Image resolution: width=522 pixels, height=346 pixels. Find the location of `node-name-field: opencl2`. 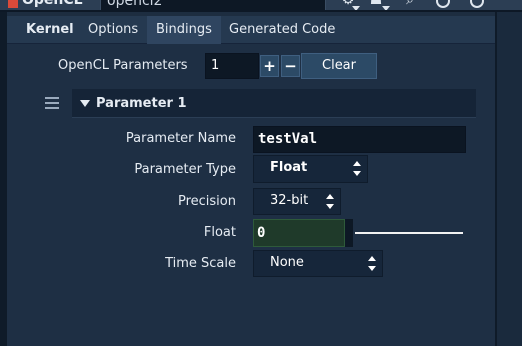

node-name-field: opencl2 is located at coordinates (213, 5).